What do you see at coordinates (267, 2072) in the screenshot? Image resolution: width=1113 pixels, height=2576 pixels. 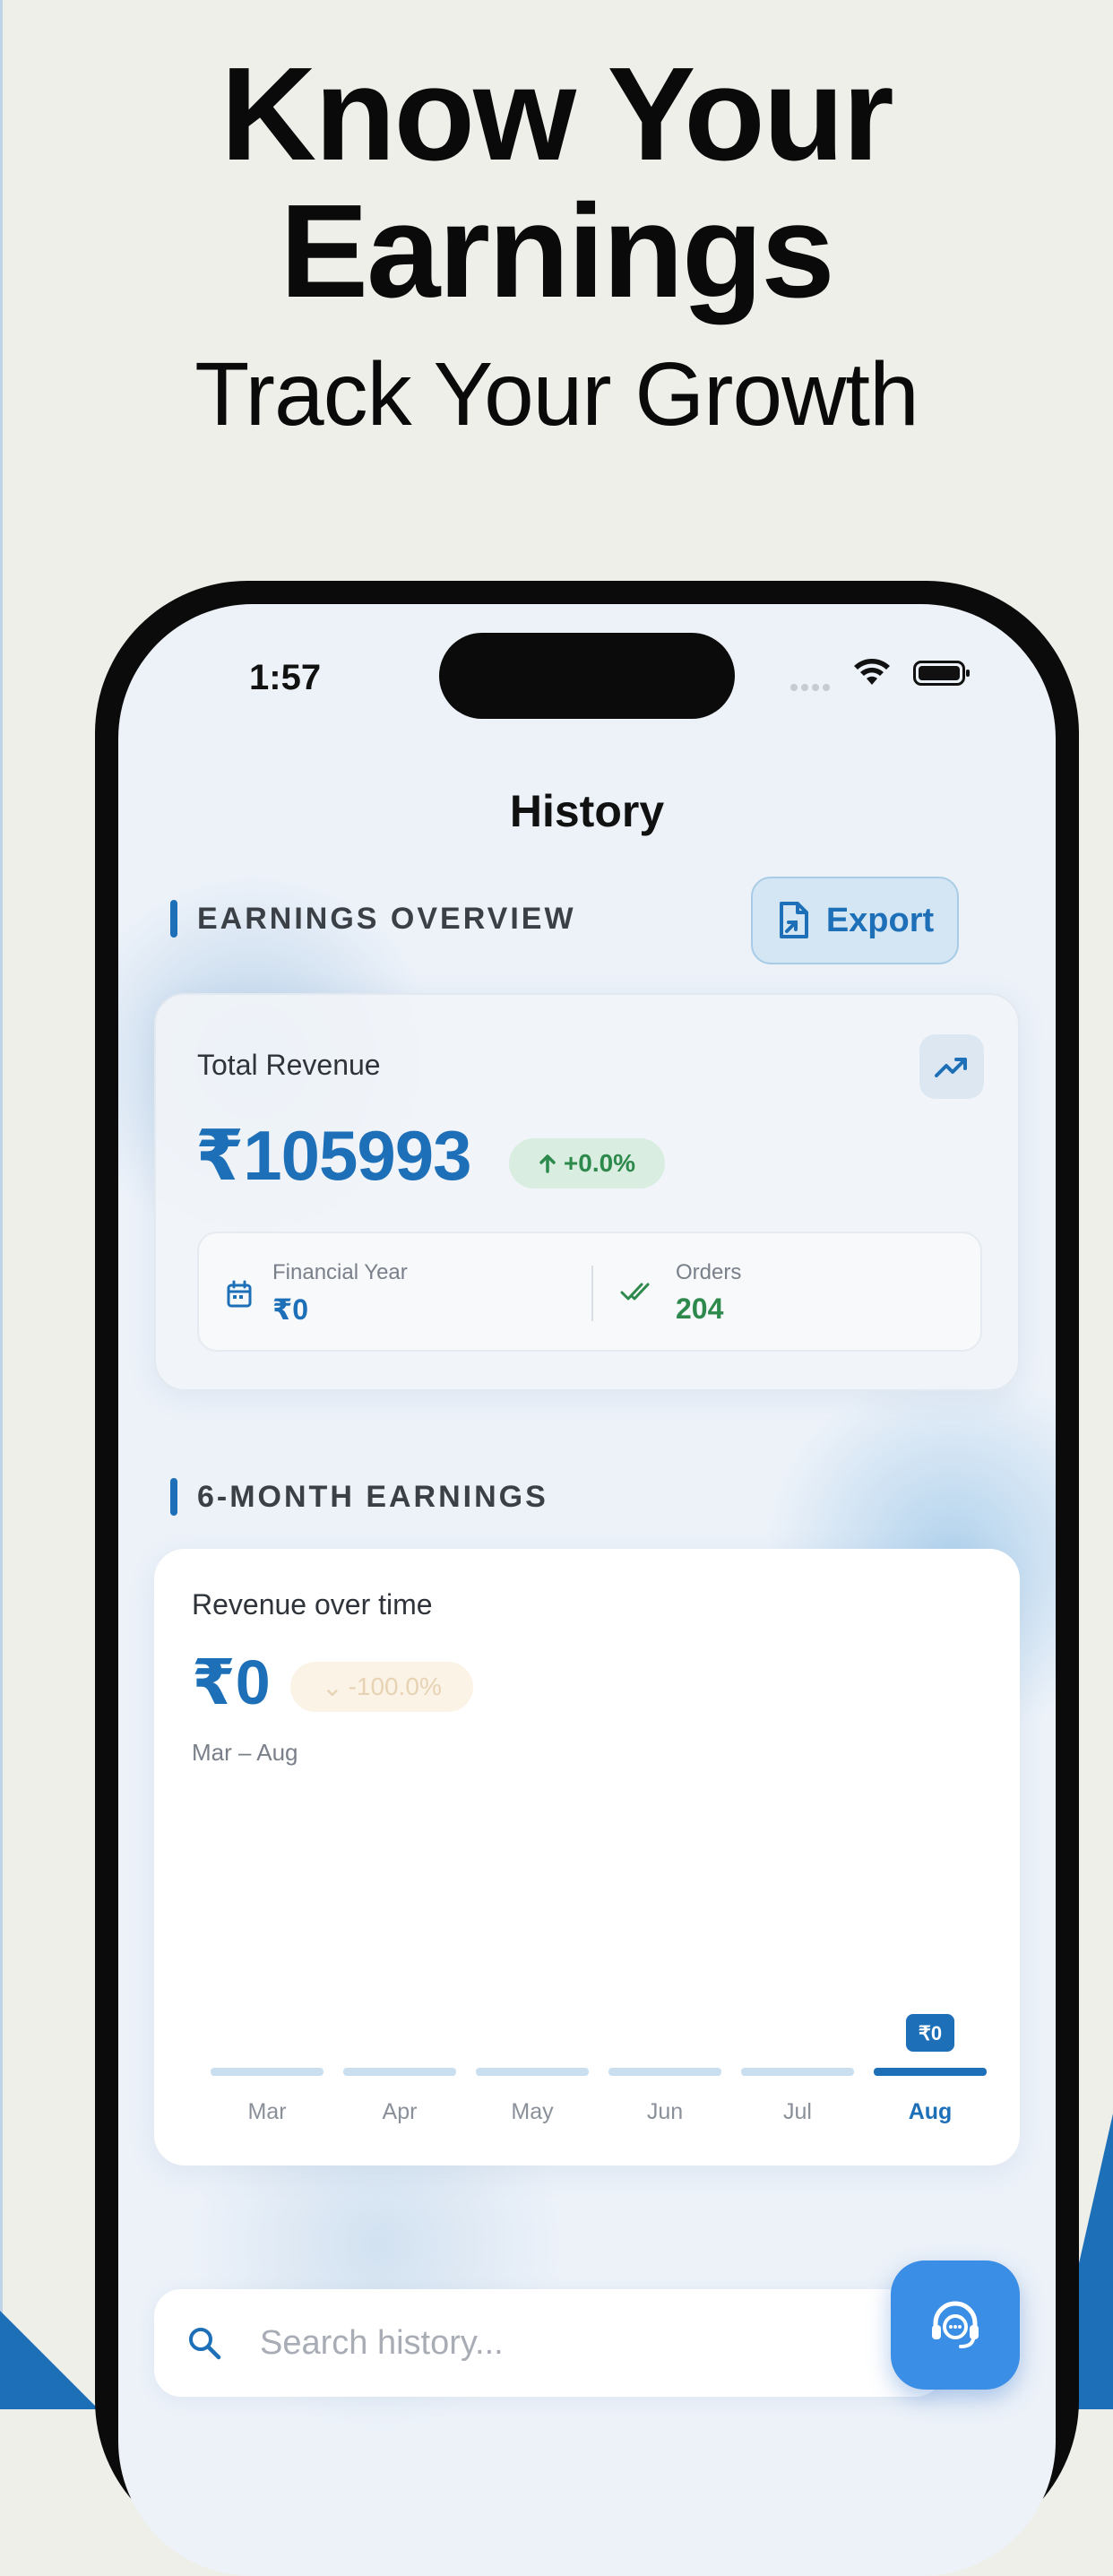 I see `chart-bar-mar` at bounding box center [267, 2072].